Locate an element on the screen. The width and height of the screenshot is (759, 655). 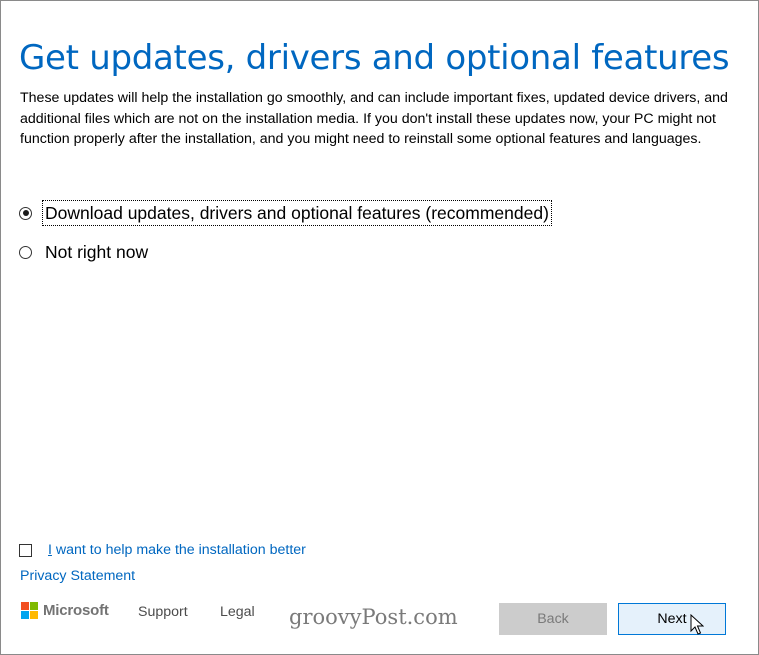
microsoft-logo: Microsoft is located at coordinates (65, 610).